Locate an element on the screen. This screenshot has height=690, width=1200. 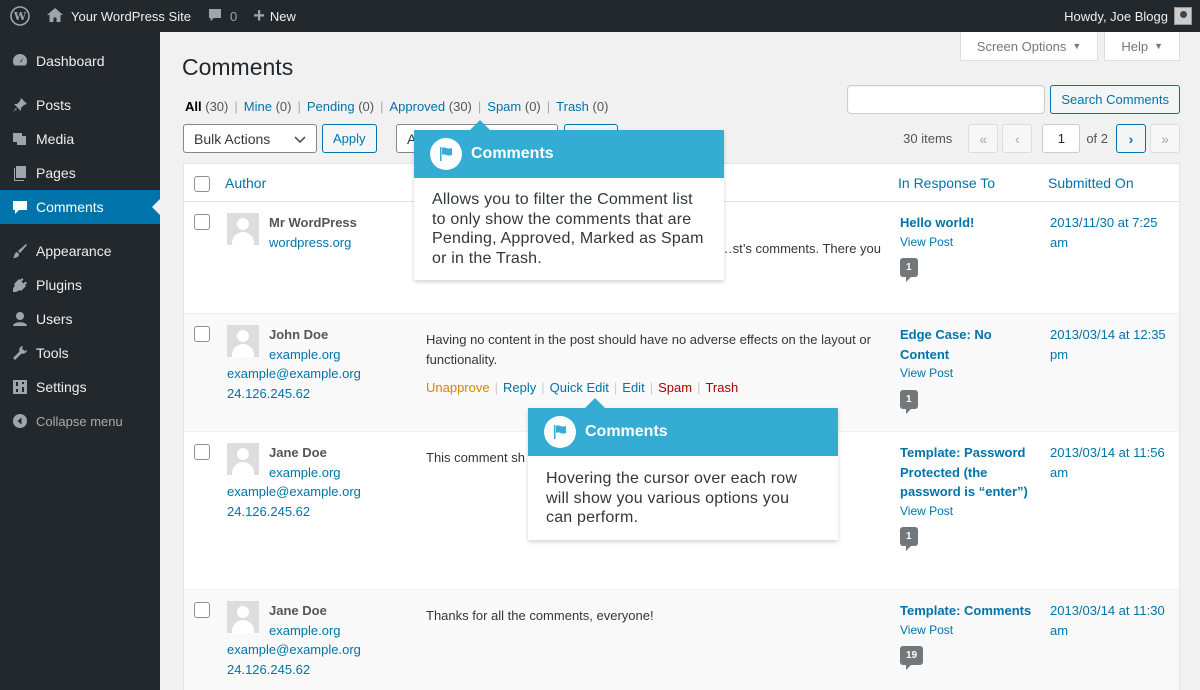
sidebar-item-comments: Comments is located at coordinates (80, 207).